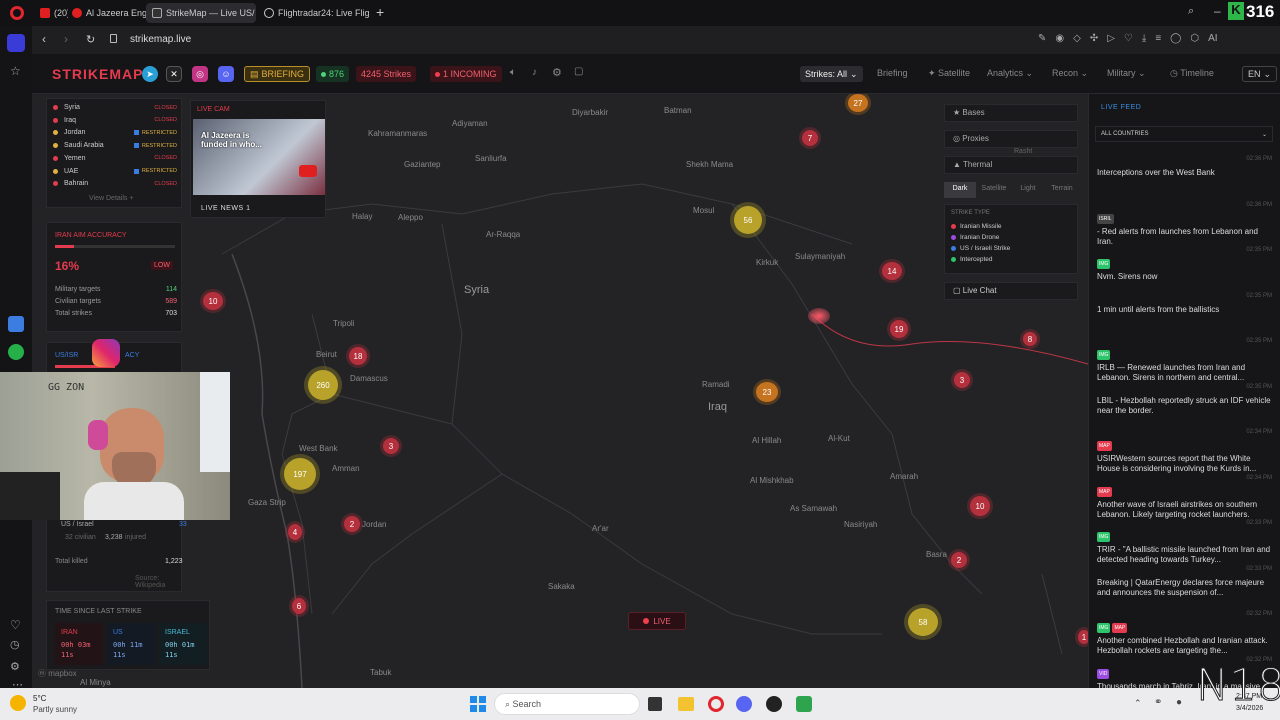 Image resolution: width=1280 pixels, height=720 pixels. What do you see at coordinates (1175, 38) in the screenshot?
I see `profile-icon: ◯` at bounding box center [1175, 38].